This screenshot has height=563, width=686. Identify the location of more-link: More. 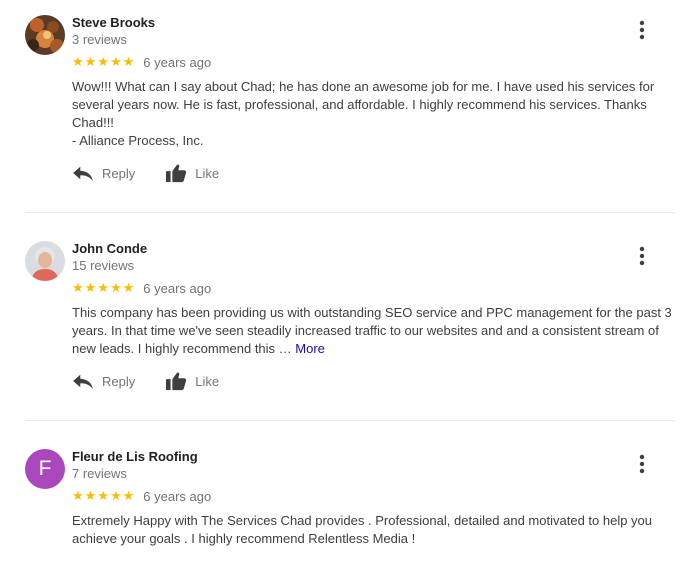
(310, 348).